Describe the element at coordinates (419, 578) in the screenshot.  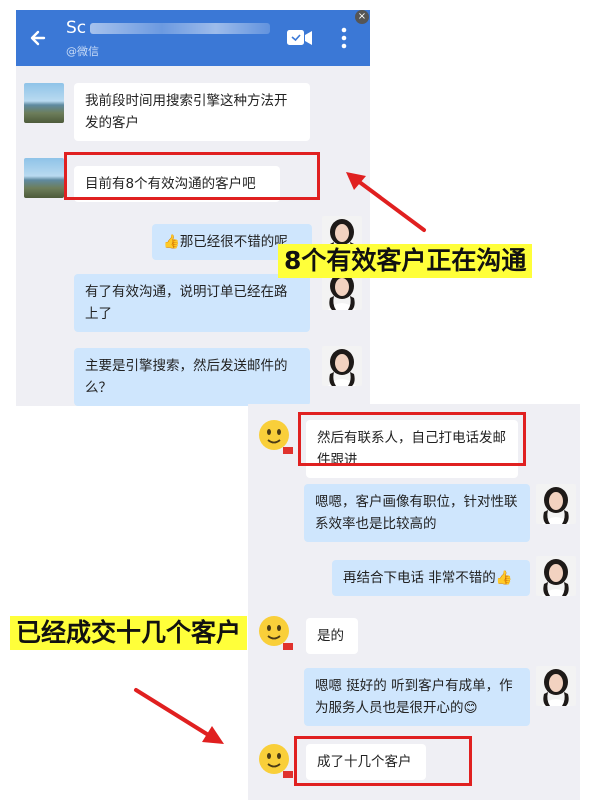
I see `message-text: 再结合下电话 非常不错的` at that location.